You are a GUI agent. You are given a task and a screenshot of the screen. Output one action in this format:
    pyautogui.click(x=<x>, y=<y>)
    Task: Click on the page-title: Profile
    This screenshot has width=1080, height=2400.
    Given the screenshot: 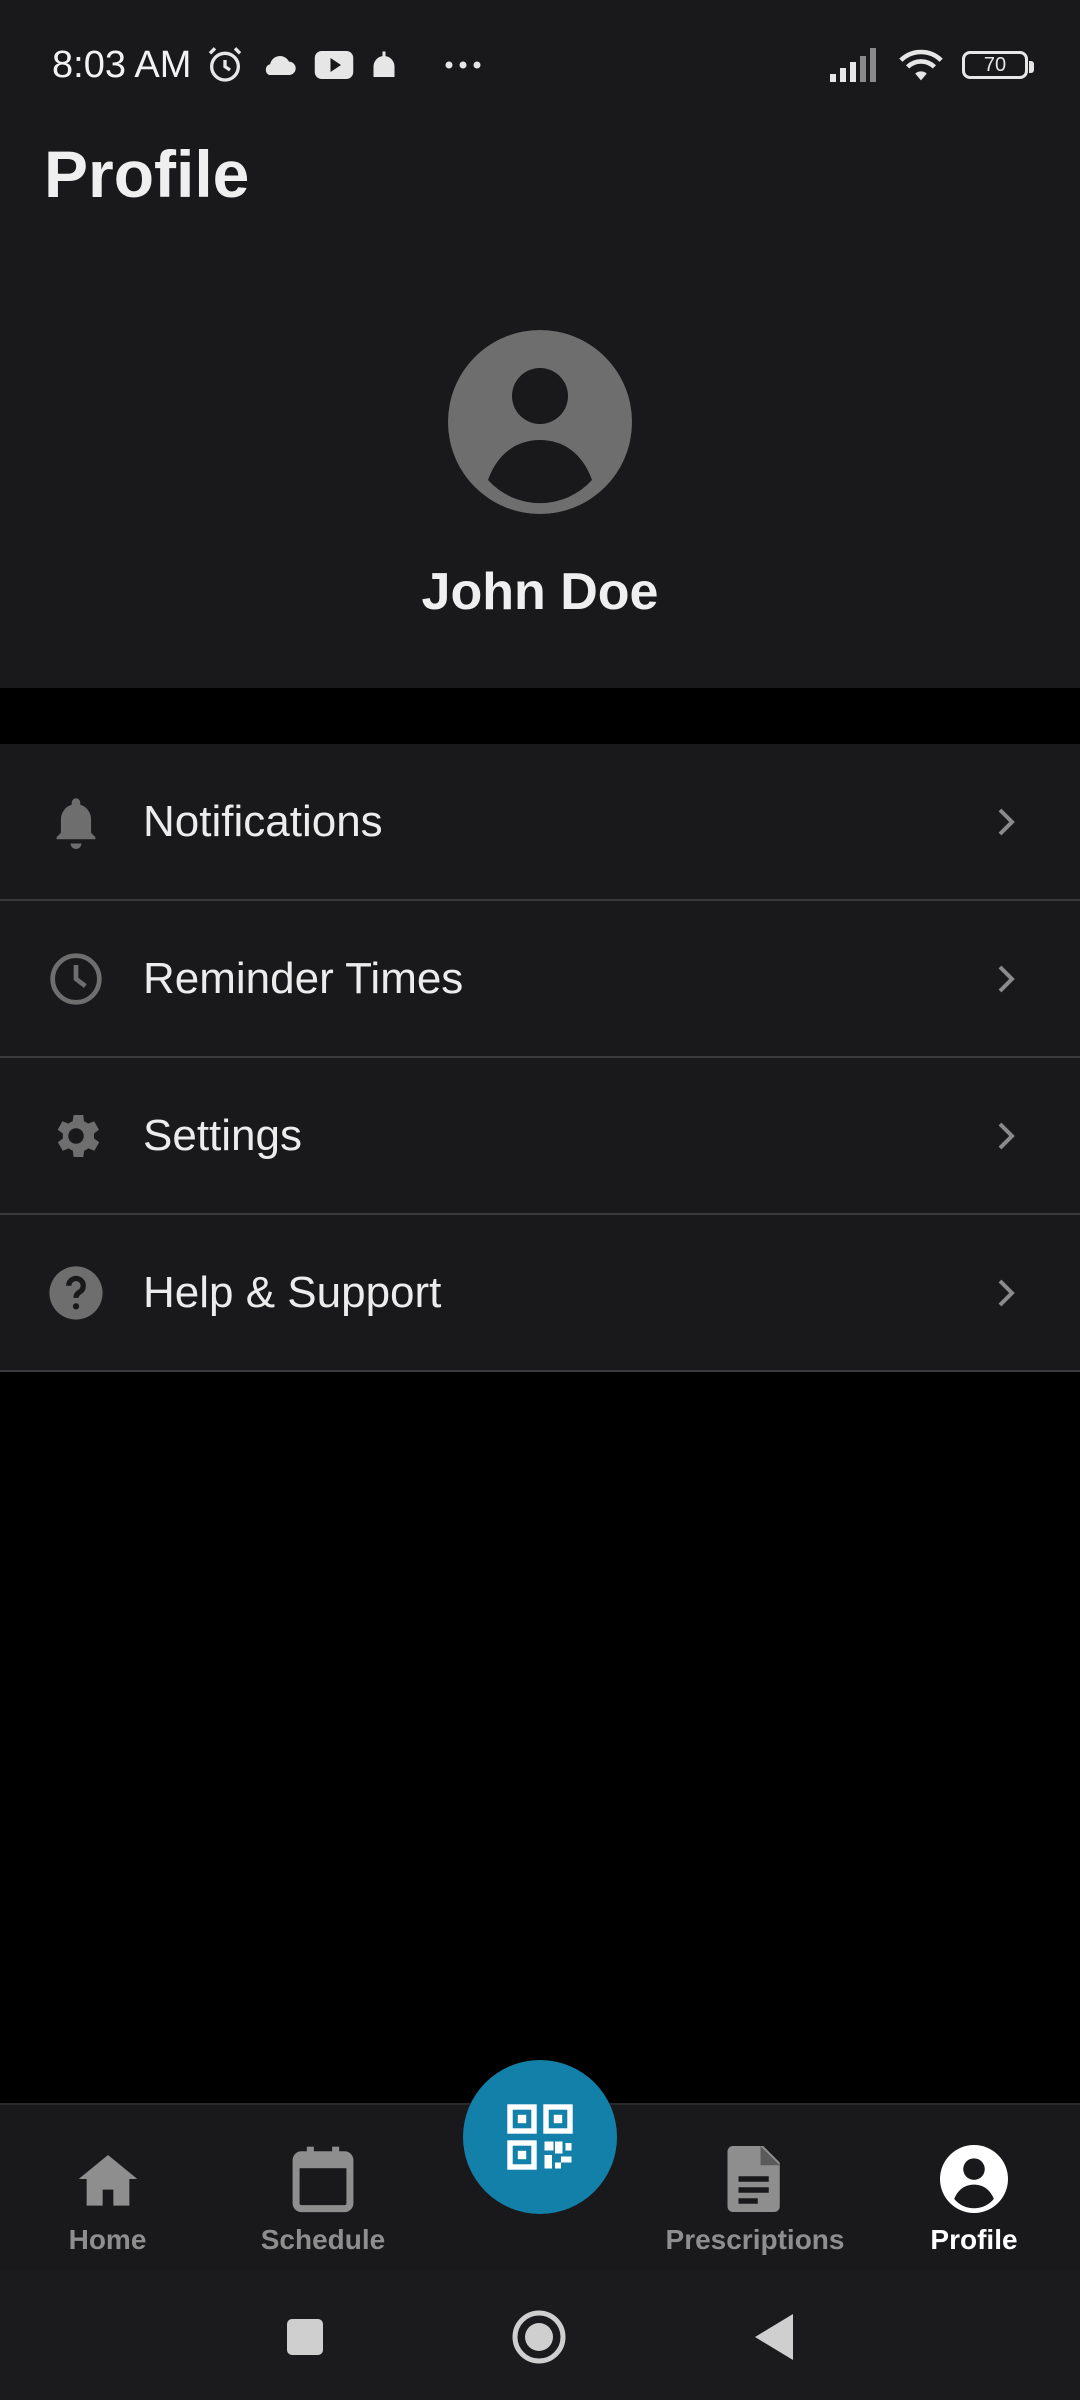 What is the action you would take?
    pyautogui.click(x=147, y=174)
    